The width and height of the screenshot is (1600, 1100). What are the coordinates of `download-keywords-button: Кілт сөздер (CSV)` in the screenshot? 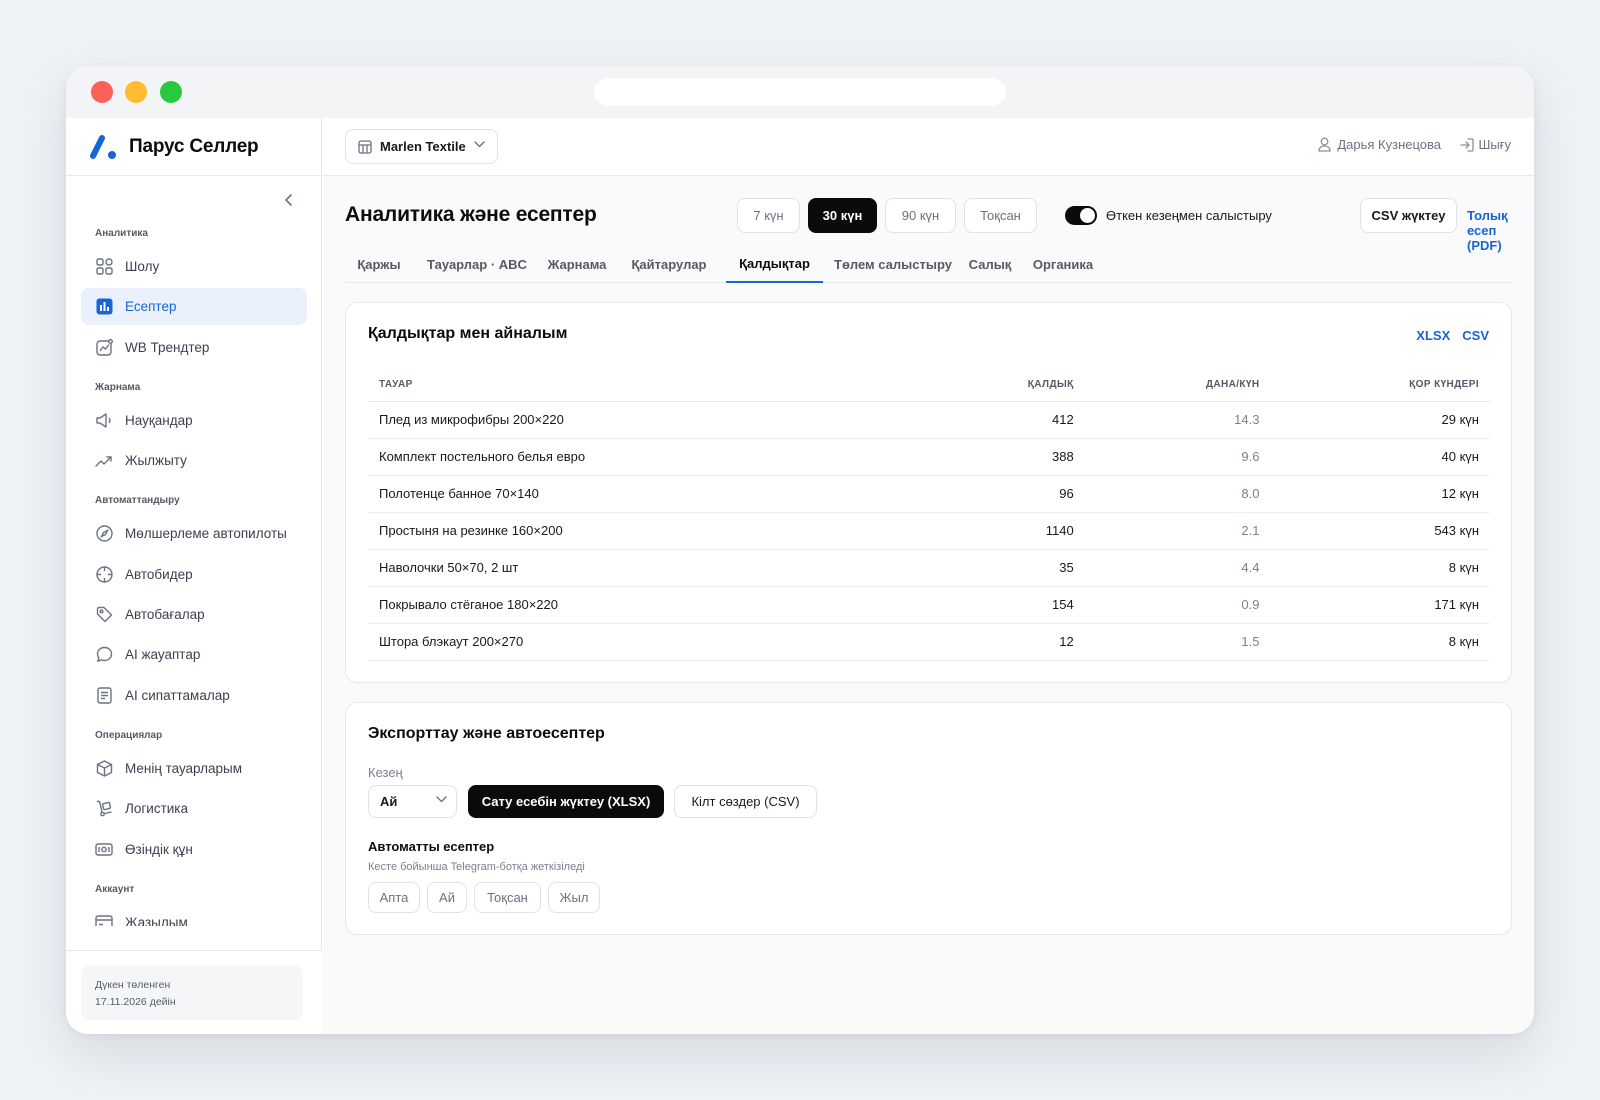 It's located at (745, 801).